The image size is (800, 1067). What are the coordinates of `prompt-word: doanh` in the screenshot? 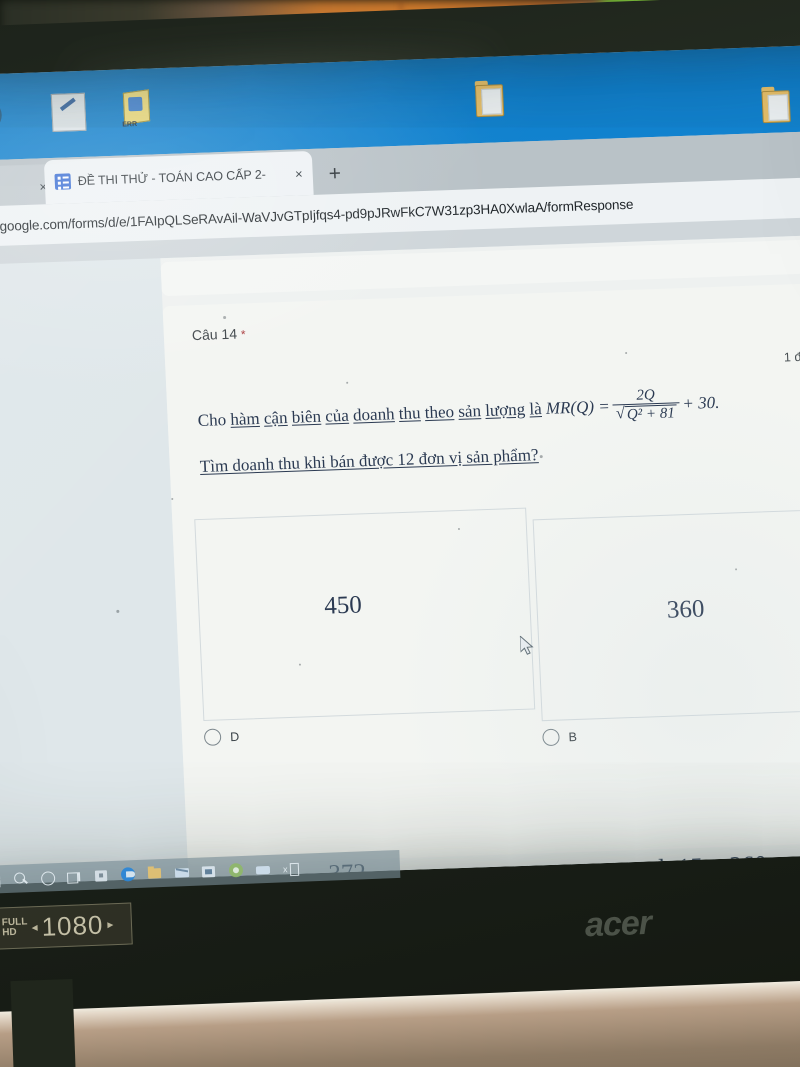 It's located at (373, 414).